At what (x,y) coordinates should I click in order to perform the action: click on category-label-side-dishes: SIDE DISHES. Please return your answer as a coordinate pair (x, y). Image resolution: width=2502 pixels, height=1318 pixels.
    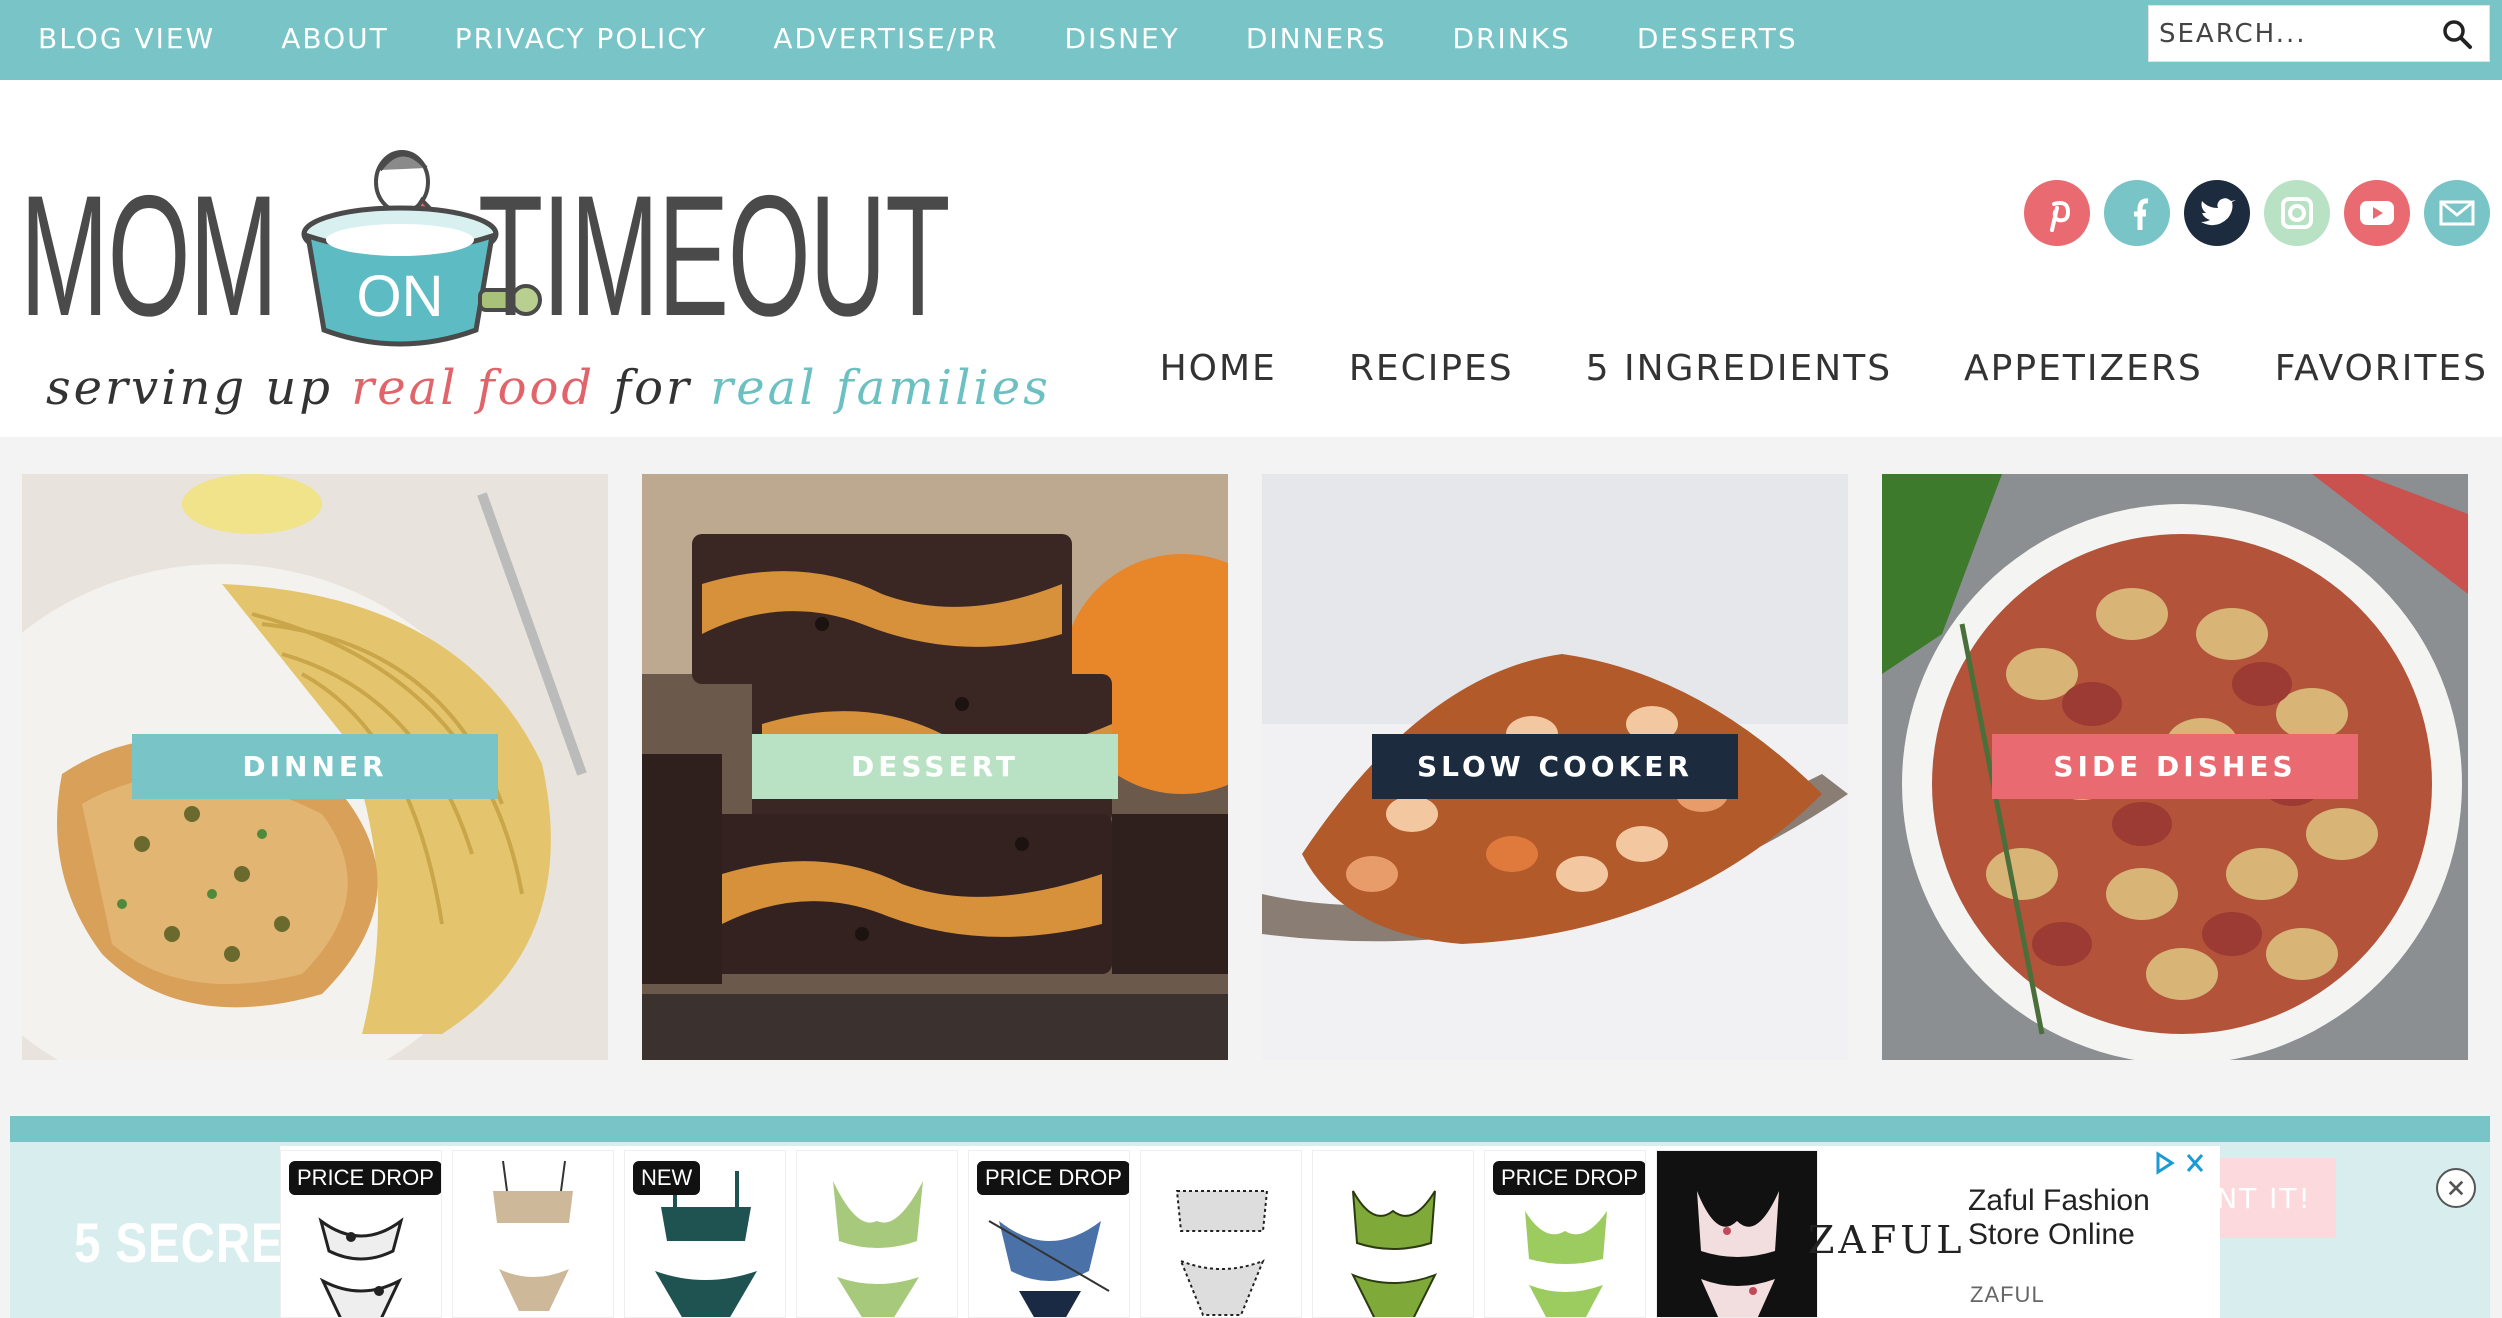
    Looking at the image, I should click on (2175, 766).